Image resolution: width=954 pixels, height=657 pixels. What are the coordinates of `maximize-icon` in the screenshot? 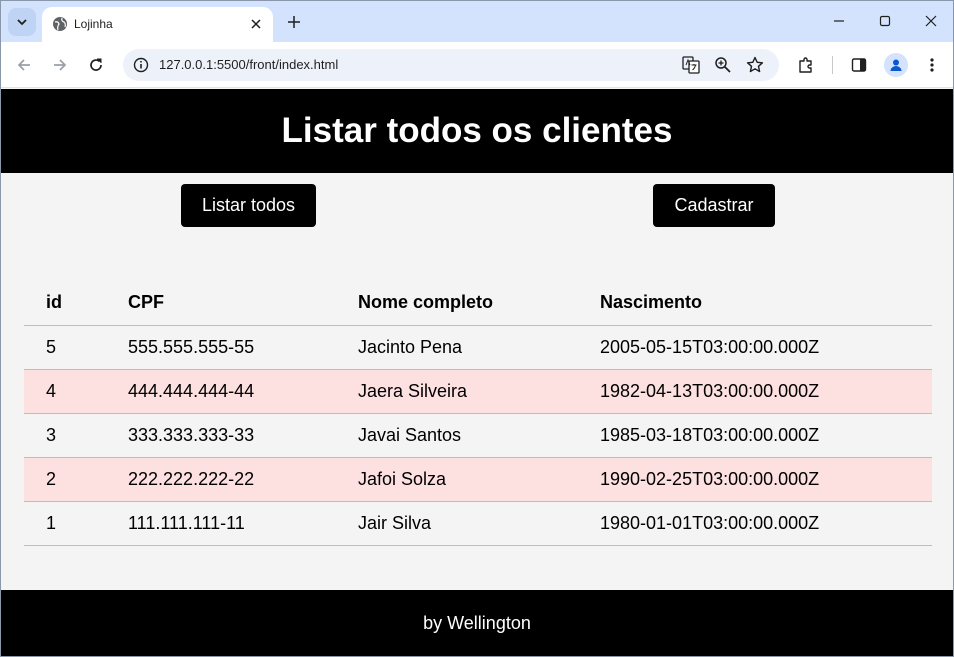 It's located at (885, 21).